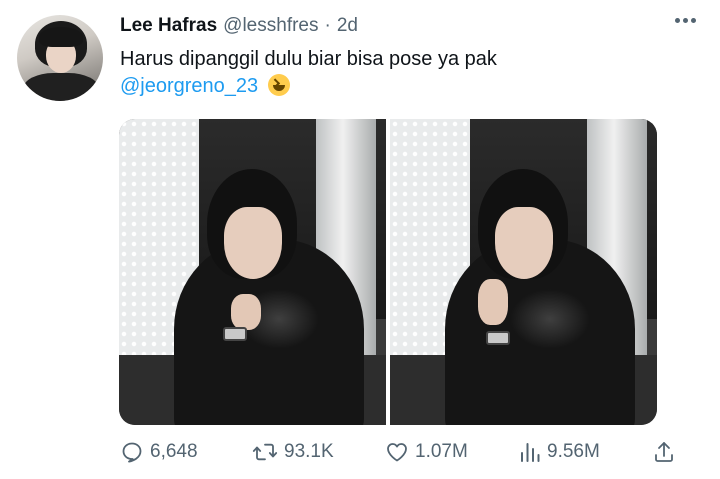 This screenshot has width=720, height=479. Describe the element at coordinates (265, 452) in the screenshot. I see `retweet-icon` at that location.